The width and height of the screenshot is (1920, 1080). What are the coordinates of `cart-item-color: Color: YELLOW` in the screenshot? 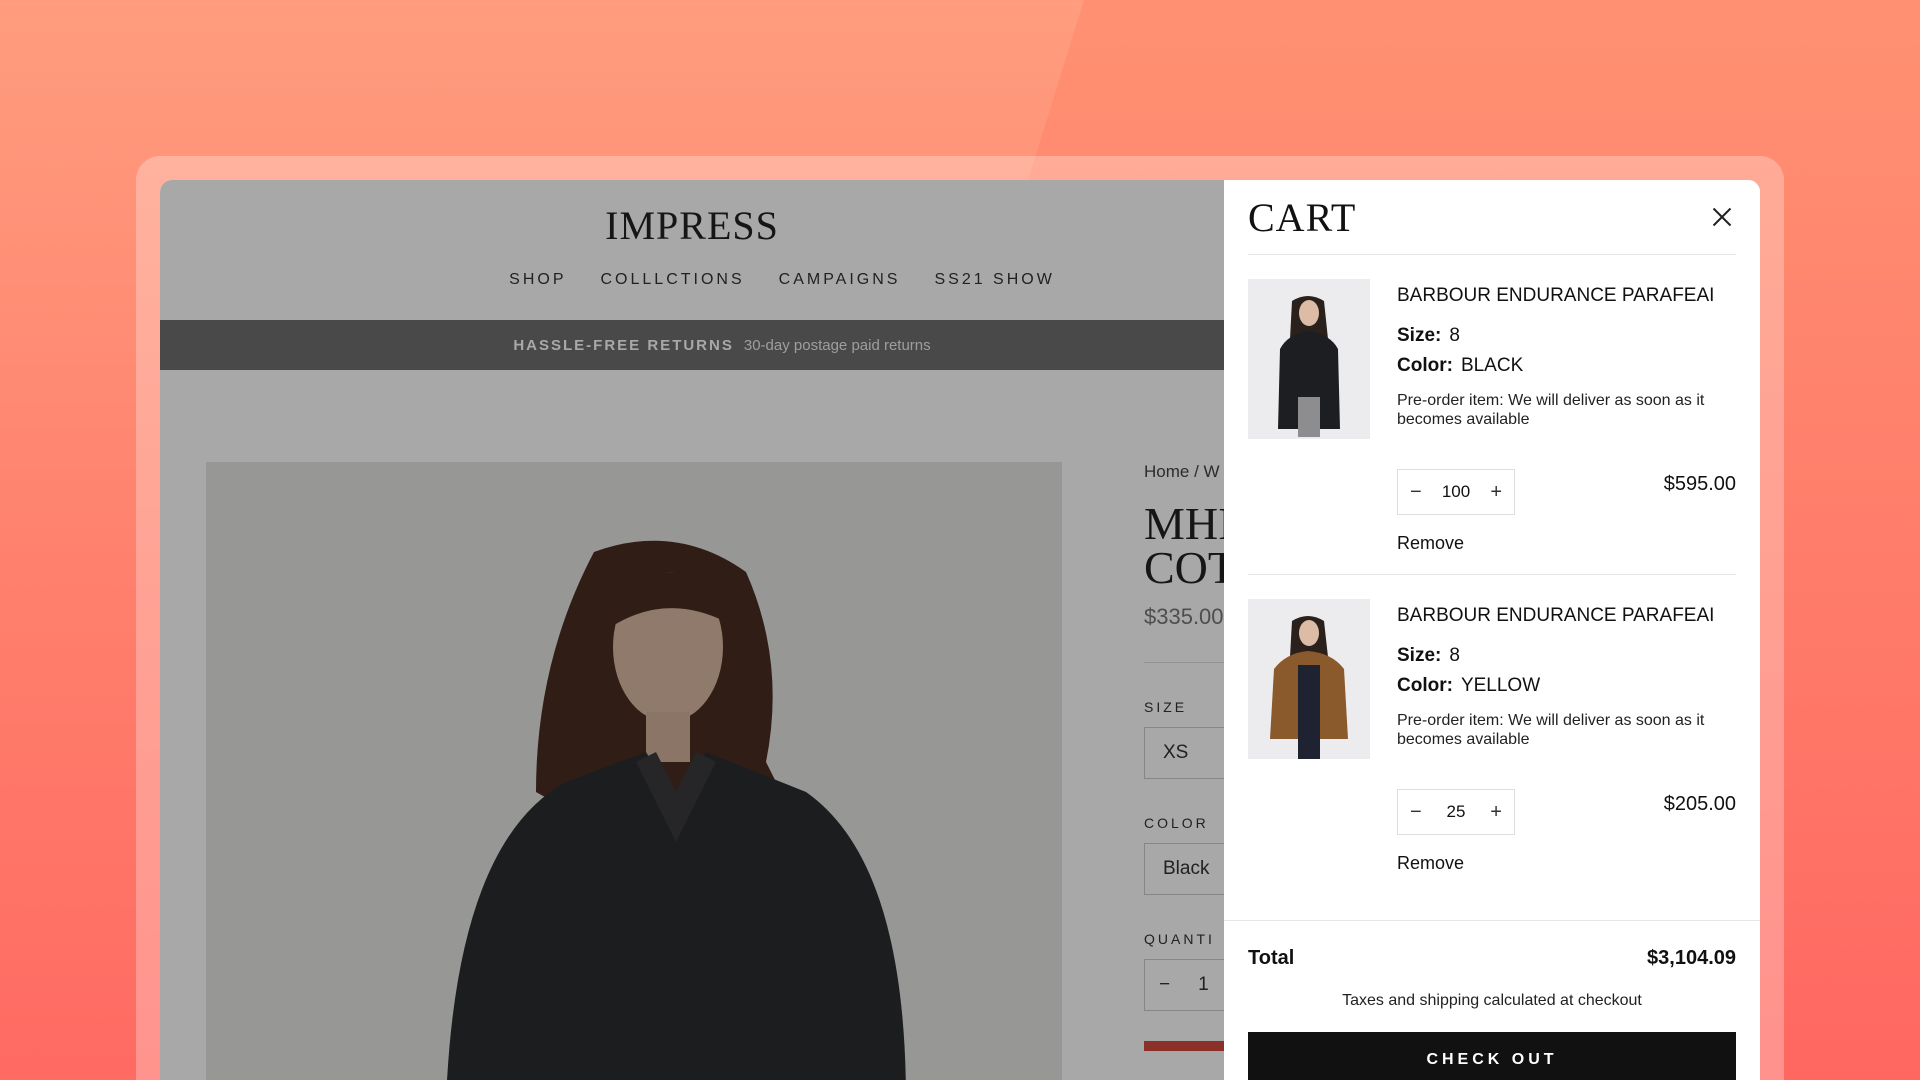 It's located at (1566, 686).